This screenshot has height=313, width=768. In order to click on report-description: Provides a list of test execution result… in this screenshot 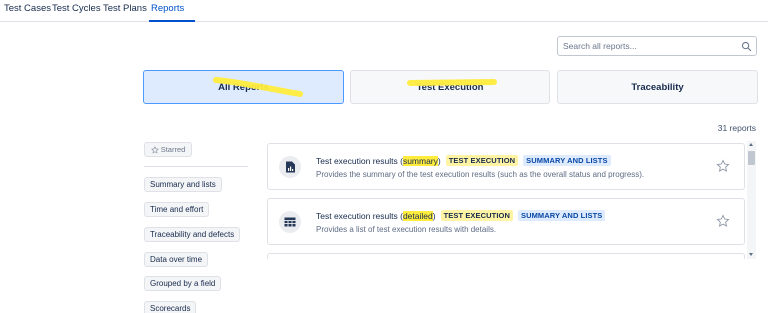, I will do `click(406, 229)`.